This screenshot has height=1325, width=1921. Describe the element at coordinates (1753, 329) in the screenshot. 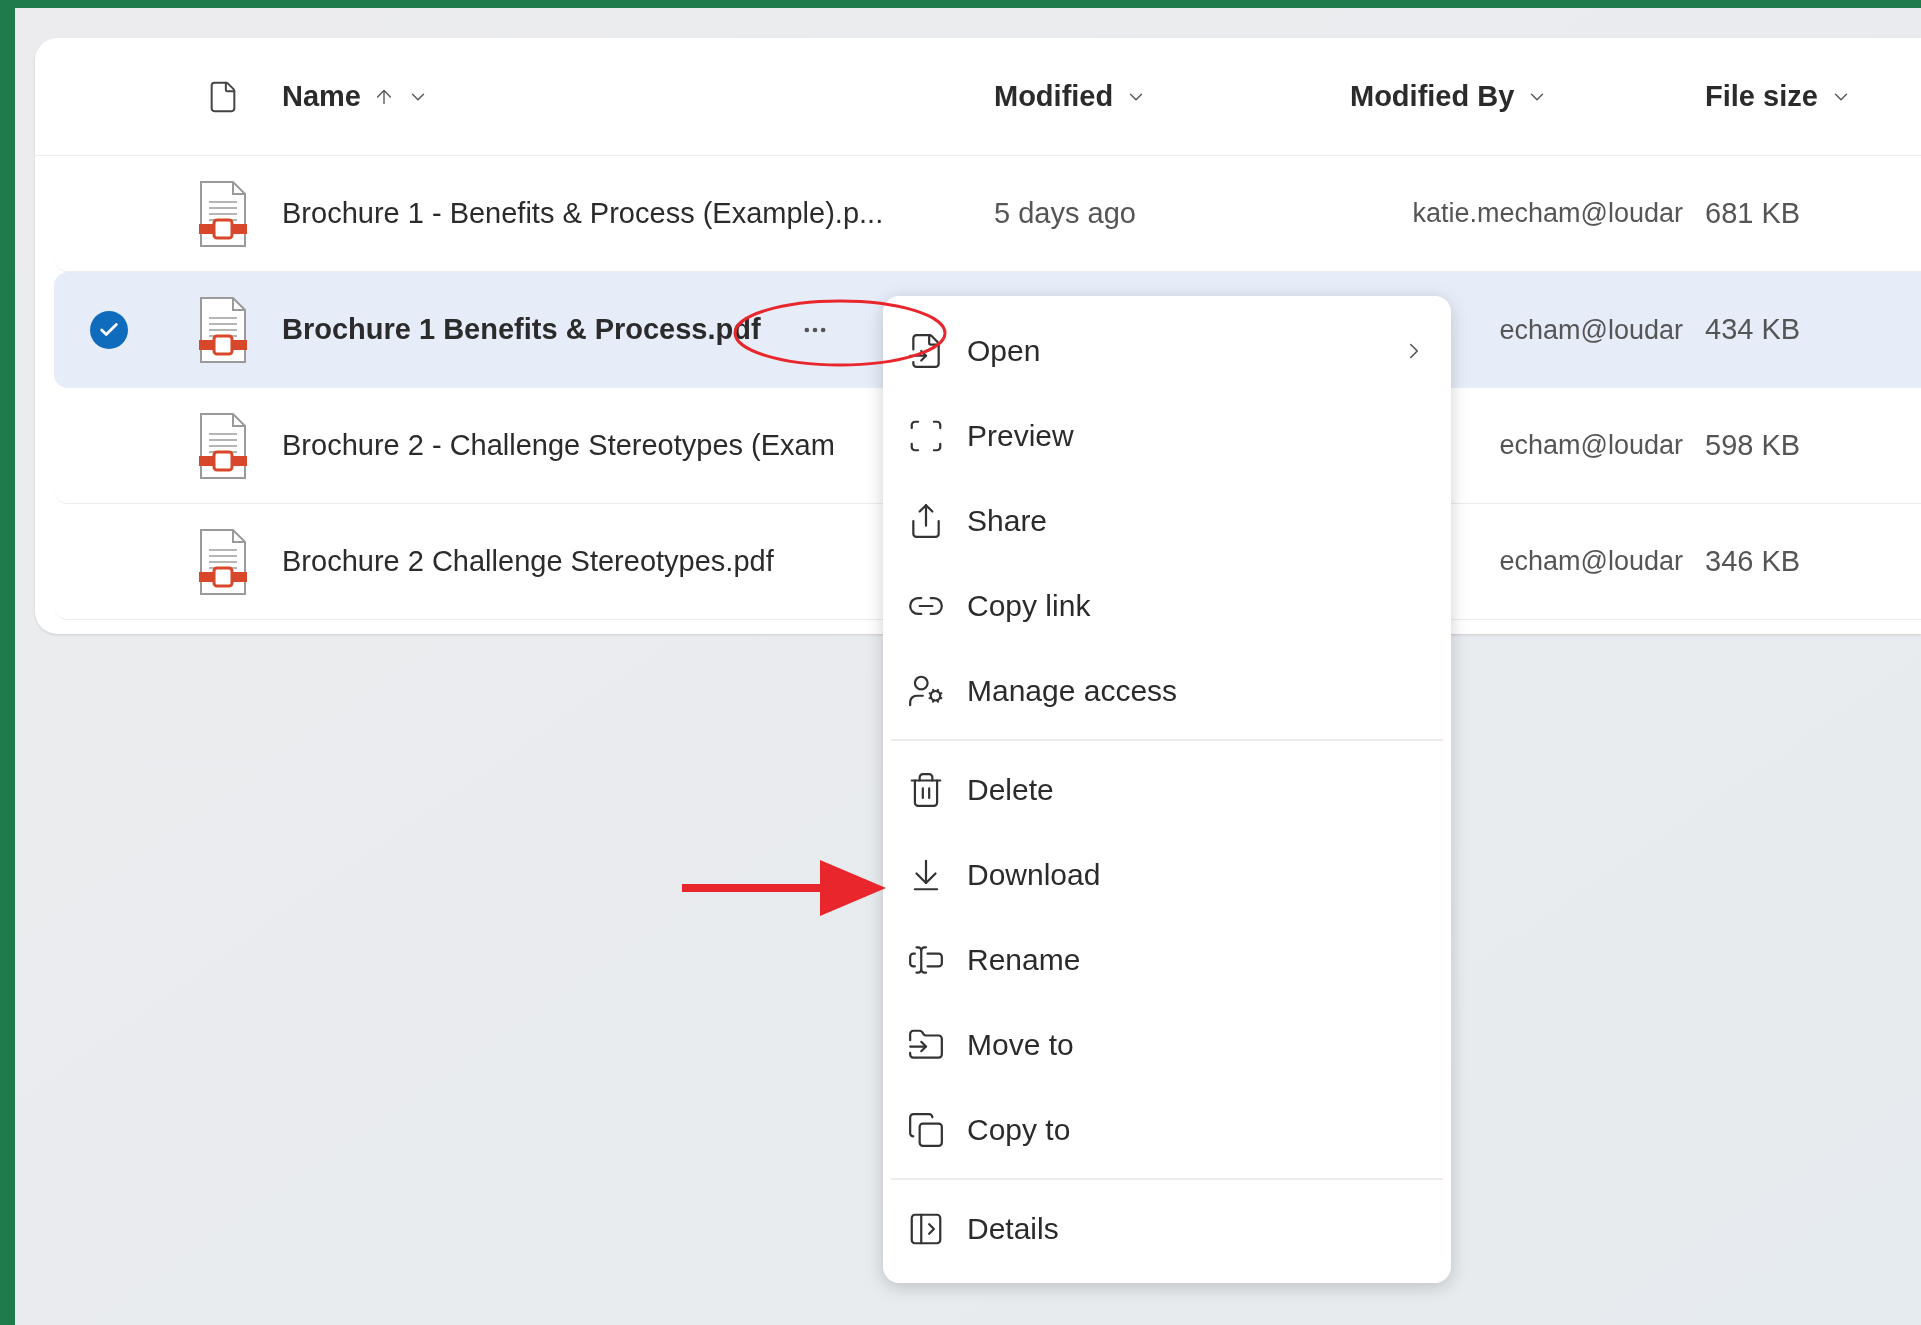

I see `file-size: 434 KB` at that location.